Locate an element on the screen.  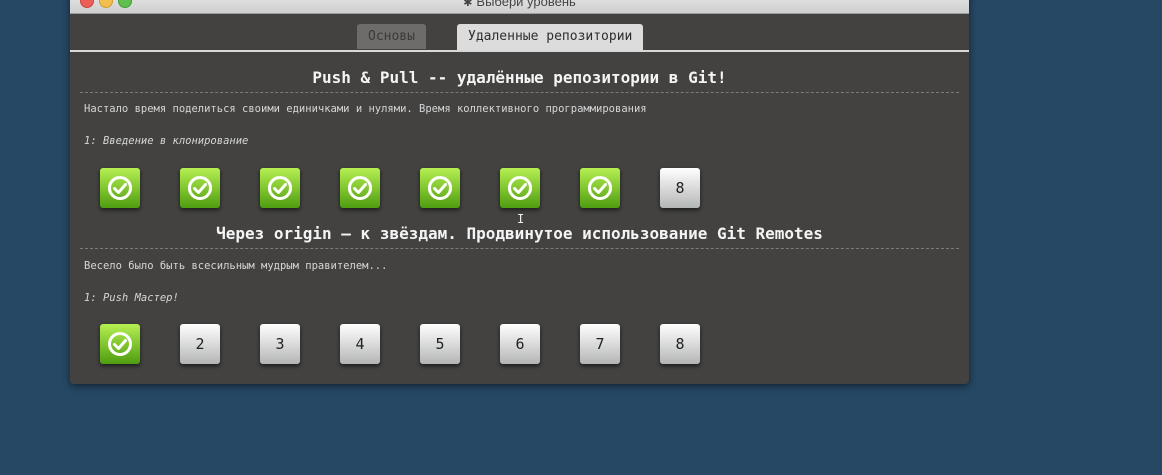
level-button-7: 7 is located at coordinates (600, 344).